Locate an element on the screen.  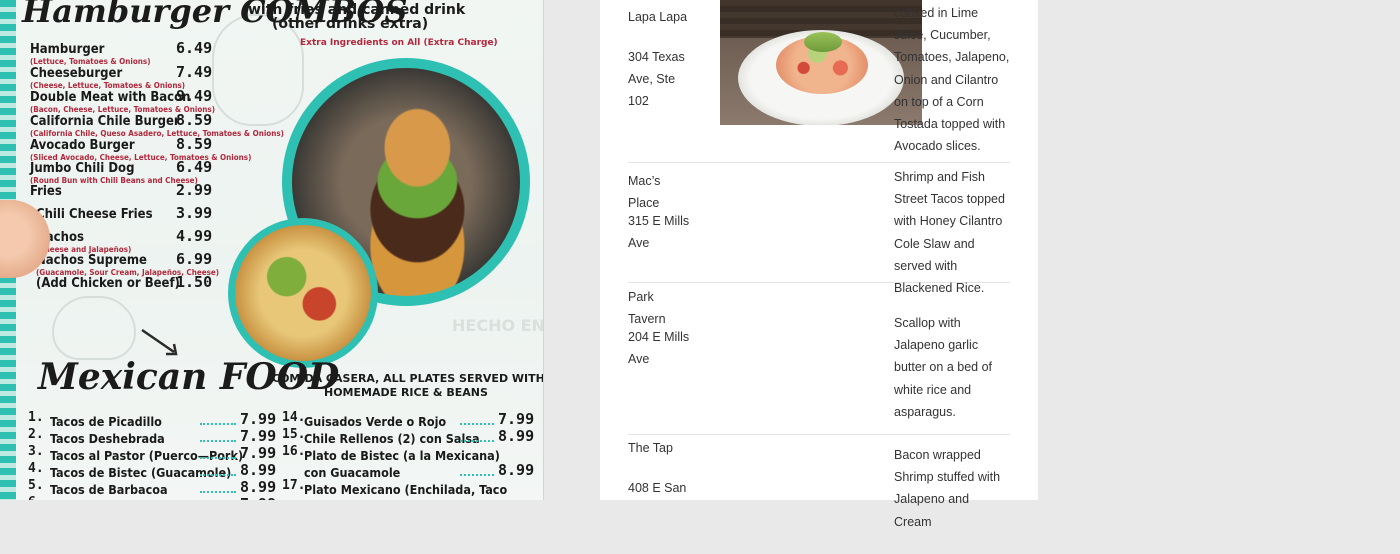
menu-item-name: con Guacamole is located at coordinates (352, 472).